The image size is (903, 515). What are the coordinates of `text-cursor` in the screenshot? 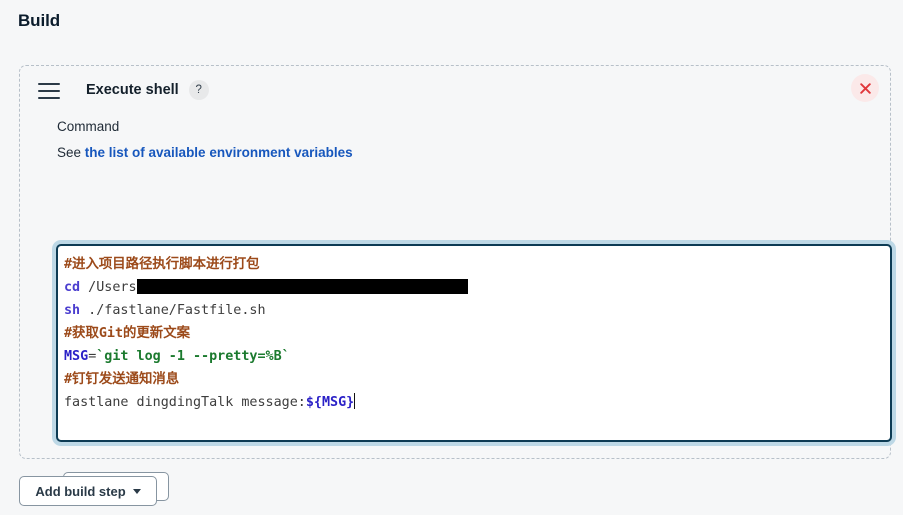 It's located at (355, 401).